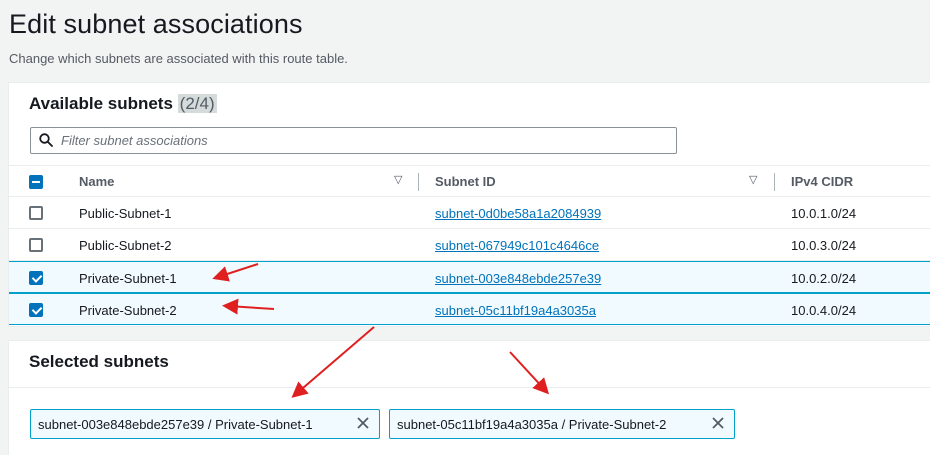  I want to click on column-header-ipv4-cidr: IPv4 CIDR, so click(822, 181).